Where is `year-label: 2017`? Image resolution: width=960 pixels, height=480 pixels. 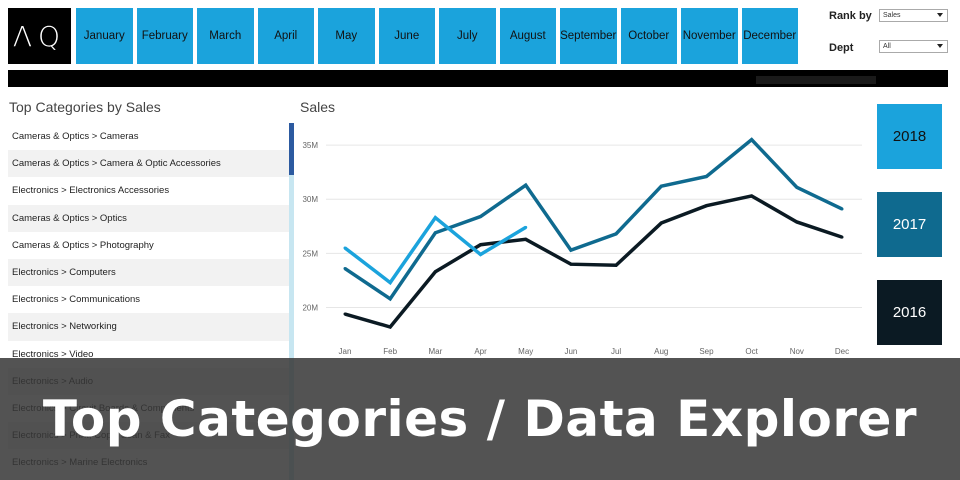 year-label: 2017 is located at coordinates (909, 224).